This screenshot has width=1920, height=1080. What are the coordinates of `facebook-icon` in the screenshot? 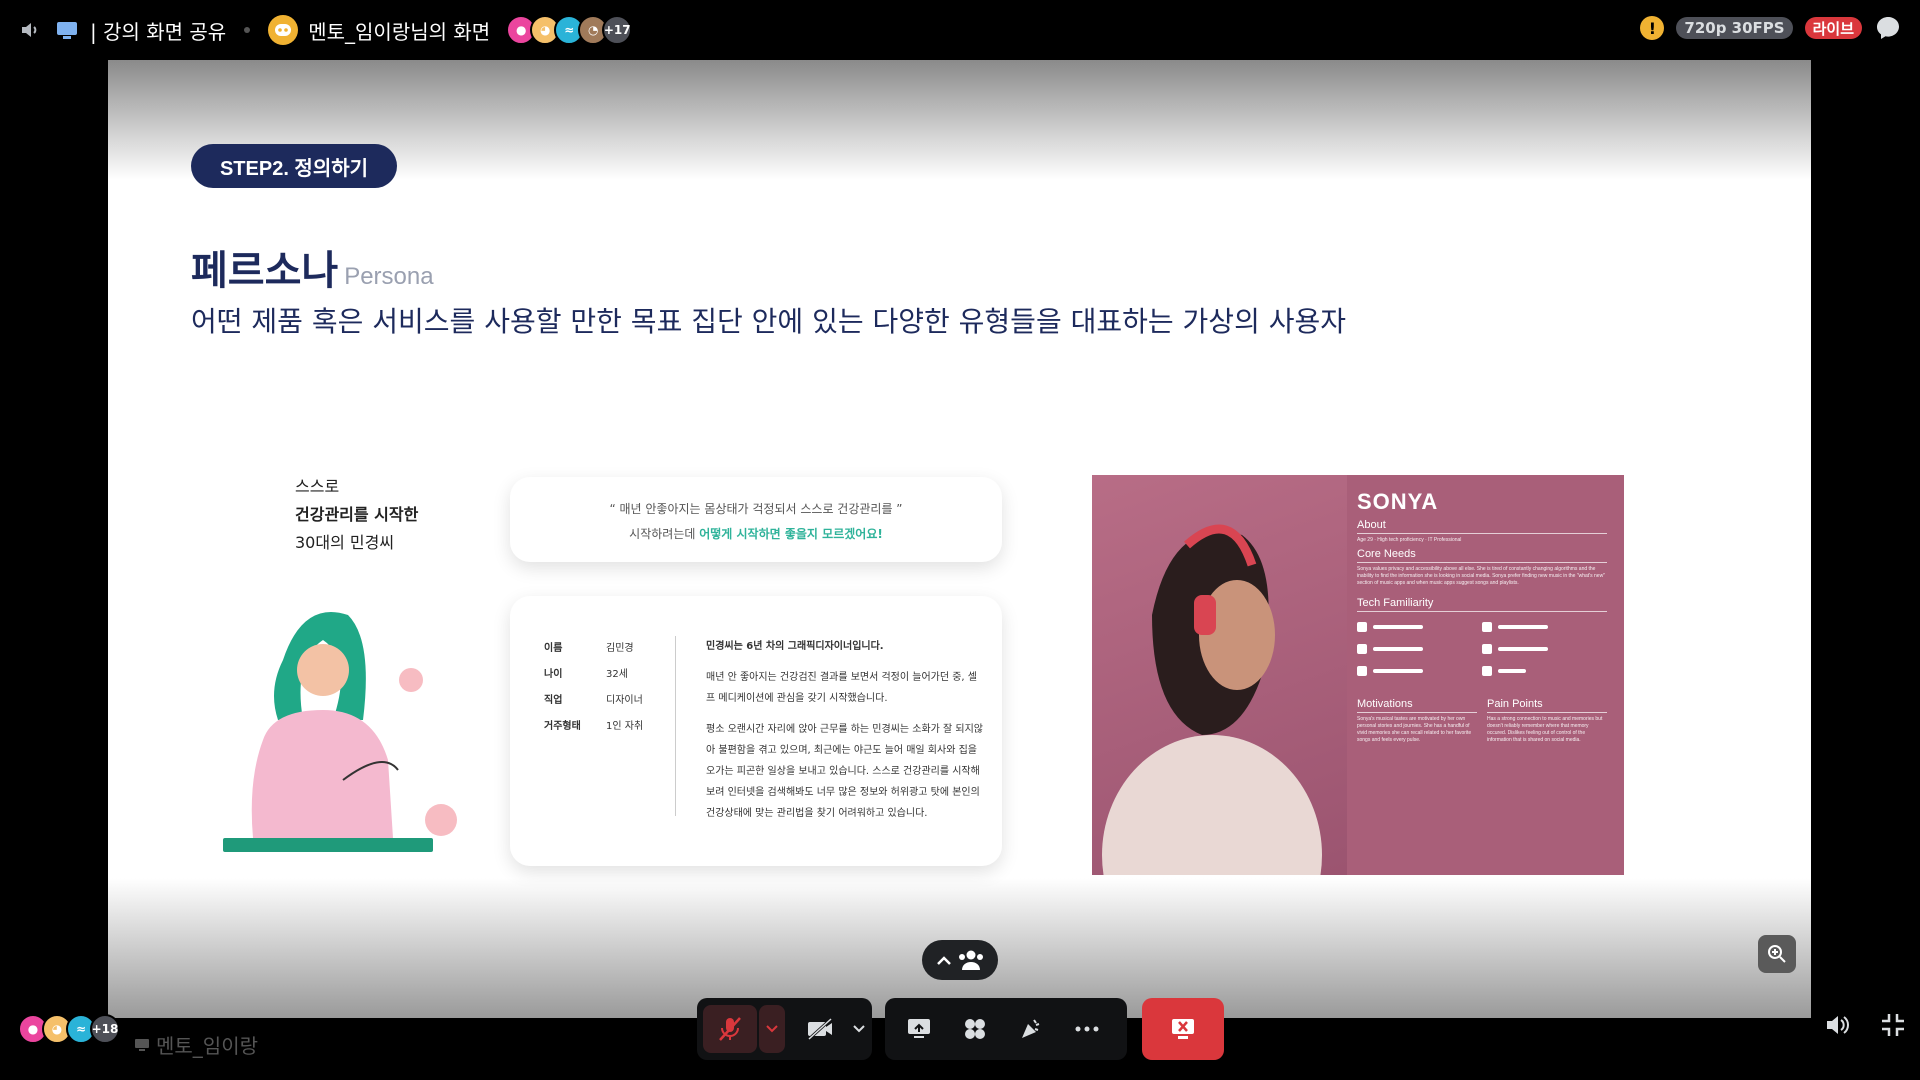 It's located at (1487, 671).